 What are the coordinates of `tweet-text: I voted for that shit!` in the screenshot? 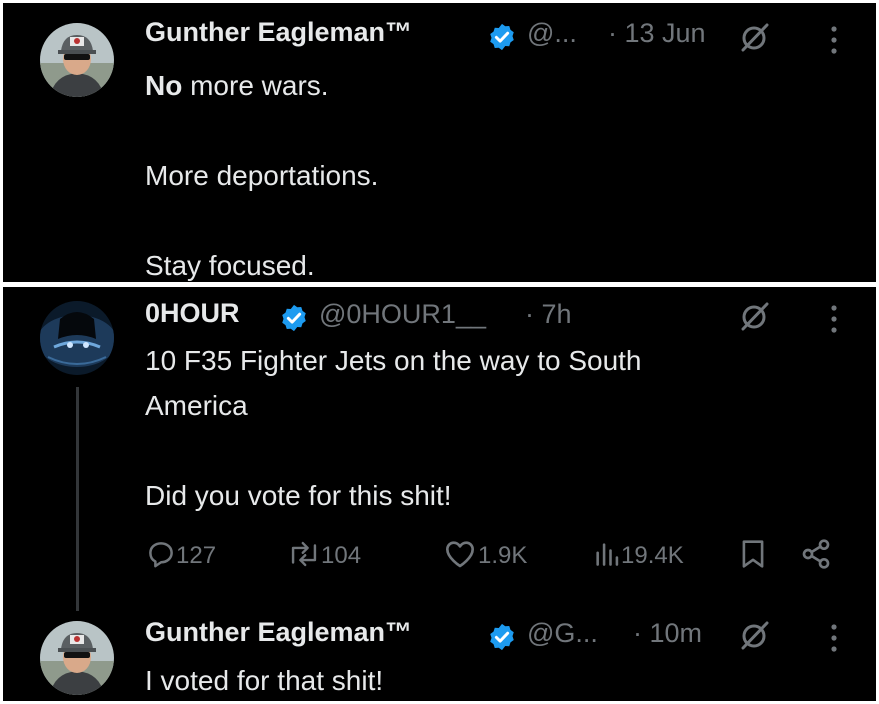 It's located at (264, 680).